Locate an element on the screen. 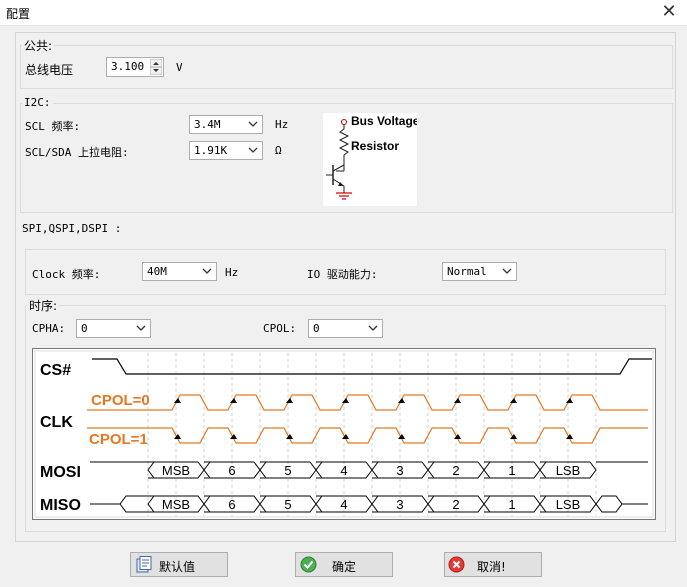 This screenshot has width=687, height=587. cs-signal-label: CS# is located at coordinates (55, 370).